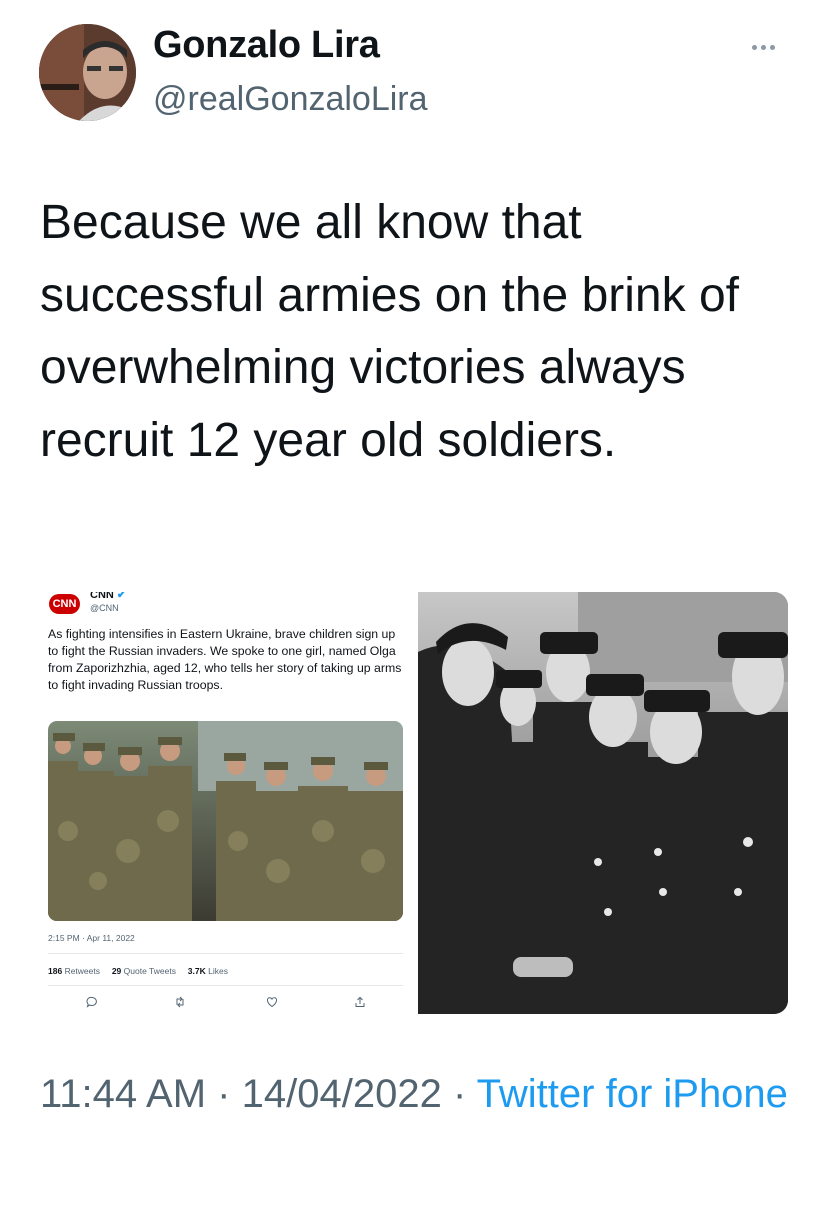 The height and width of the screenshot is (1211, 828). I want to click on verified-badge-icon: ✔, so click(121, 596).